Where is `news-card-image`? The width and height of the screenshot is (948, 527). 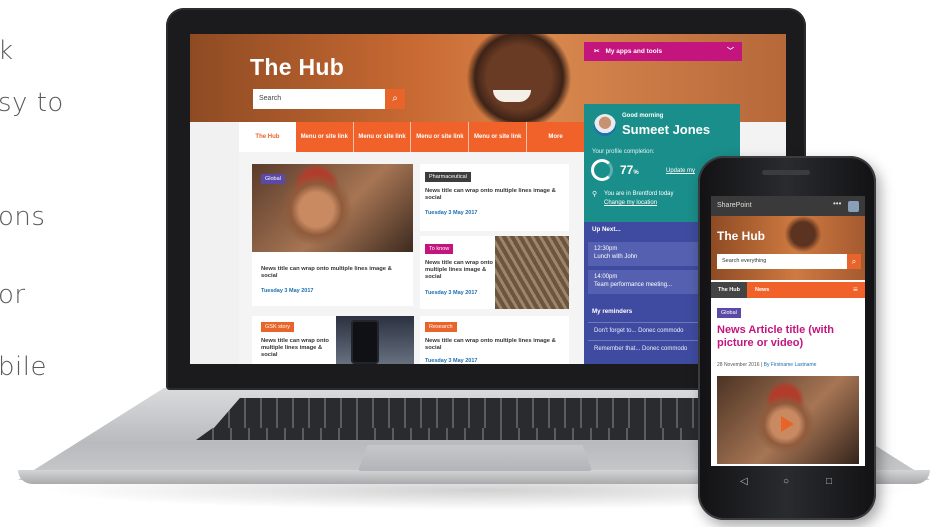
news-card-image is located at coordinates (532, 272).